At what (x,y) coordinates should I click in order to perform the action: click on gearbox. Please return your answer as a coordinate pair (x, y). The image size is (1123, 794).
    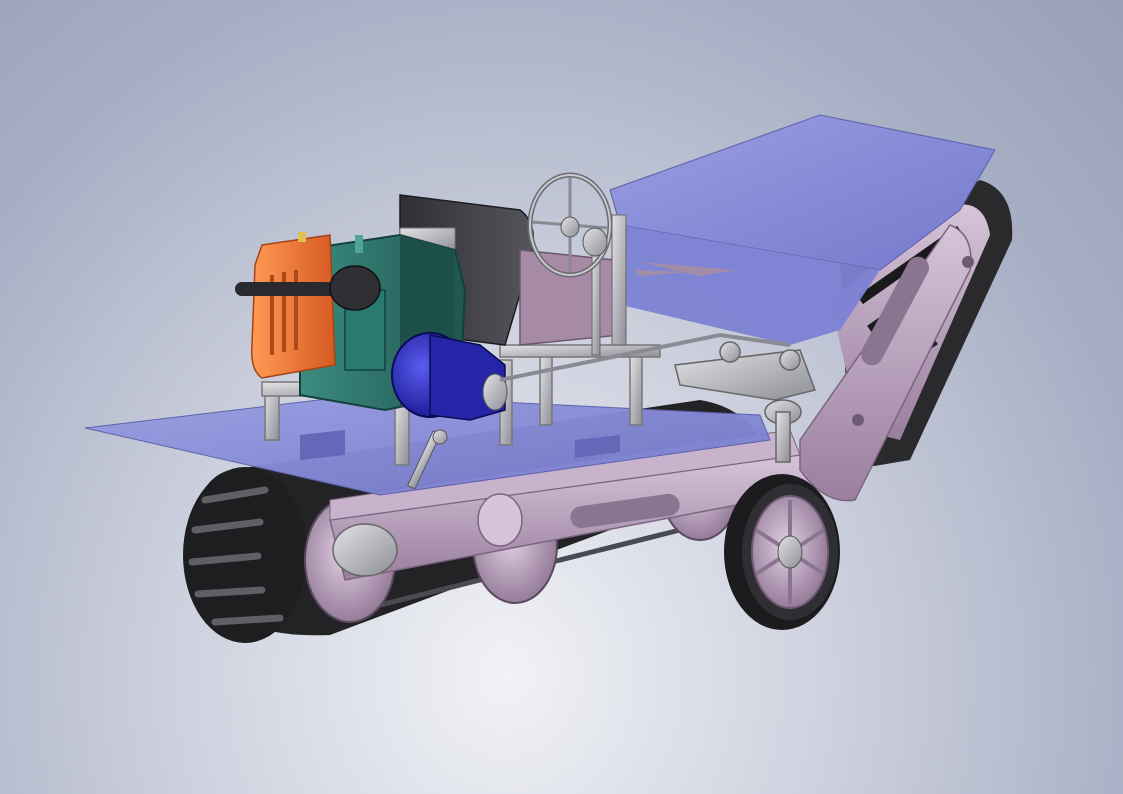
    Looking at the image, I should click on (449, 376).